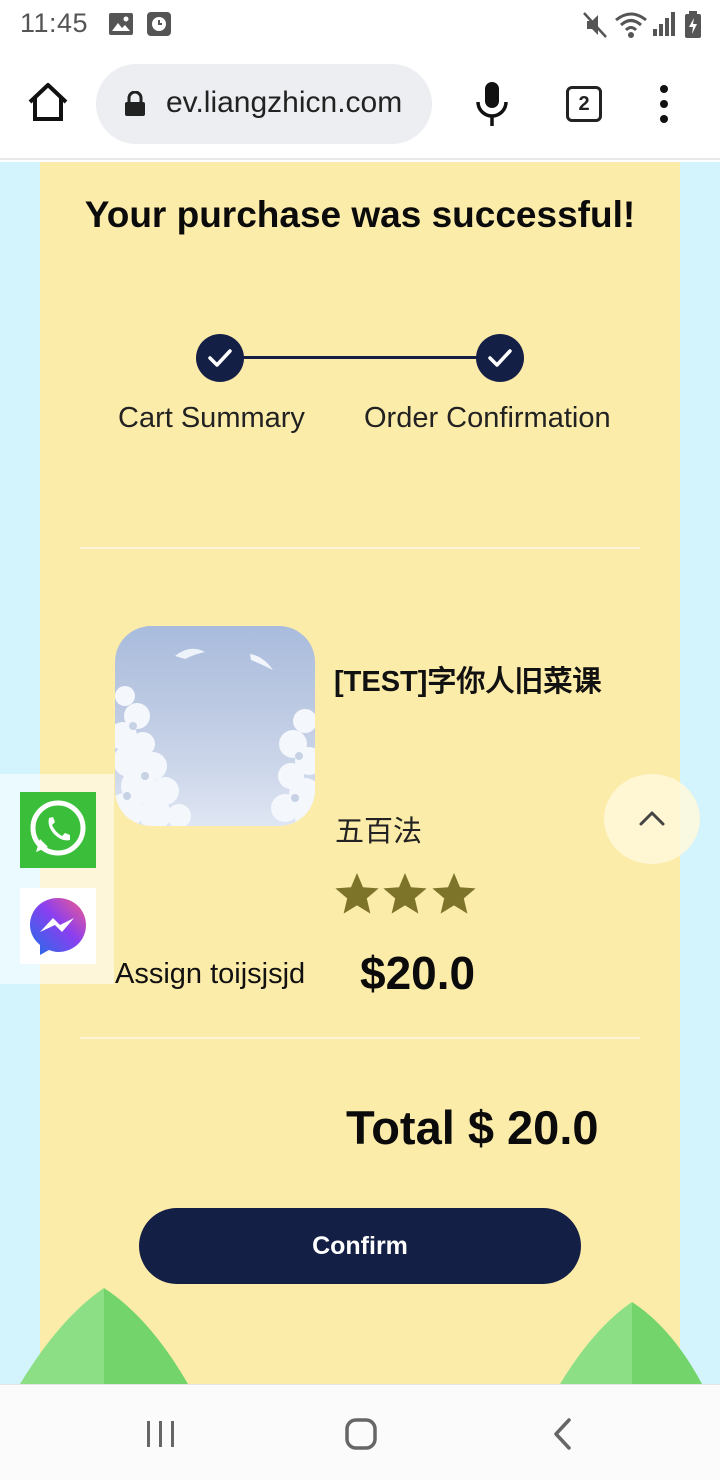 This screenshot has height=1480, width=720. Describe the element at coordinates (492, 104) in the screenshot. I see `mic-icon` at that location.